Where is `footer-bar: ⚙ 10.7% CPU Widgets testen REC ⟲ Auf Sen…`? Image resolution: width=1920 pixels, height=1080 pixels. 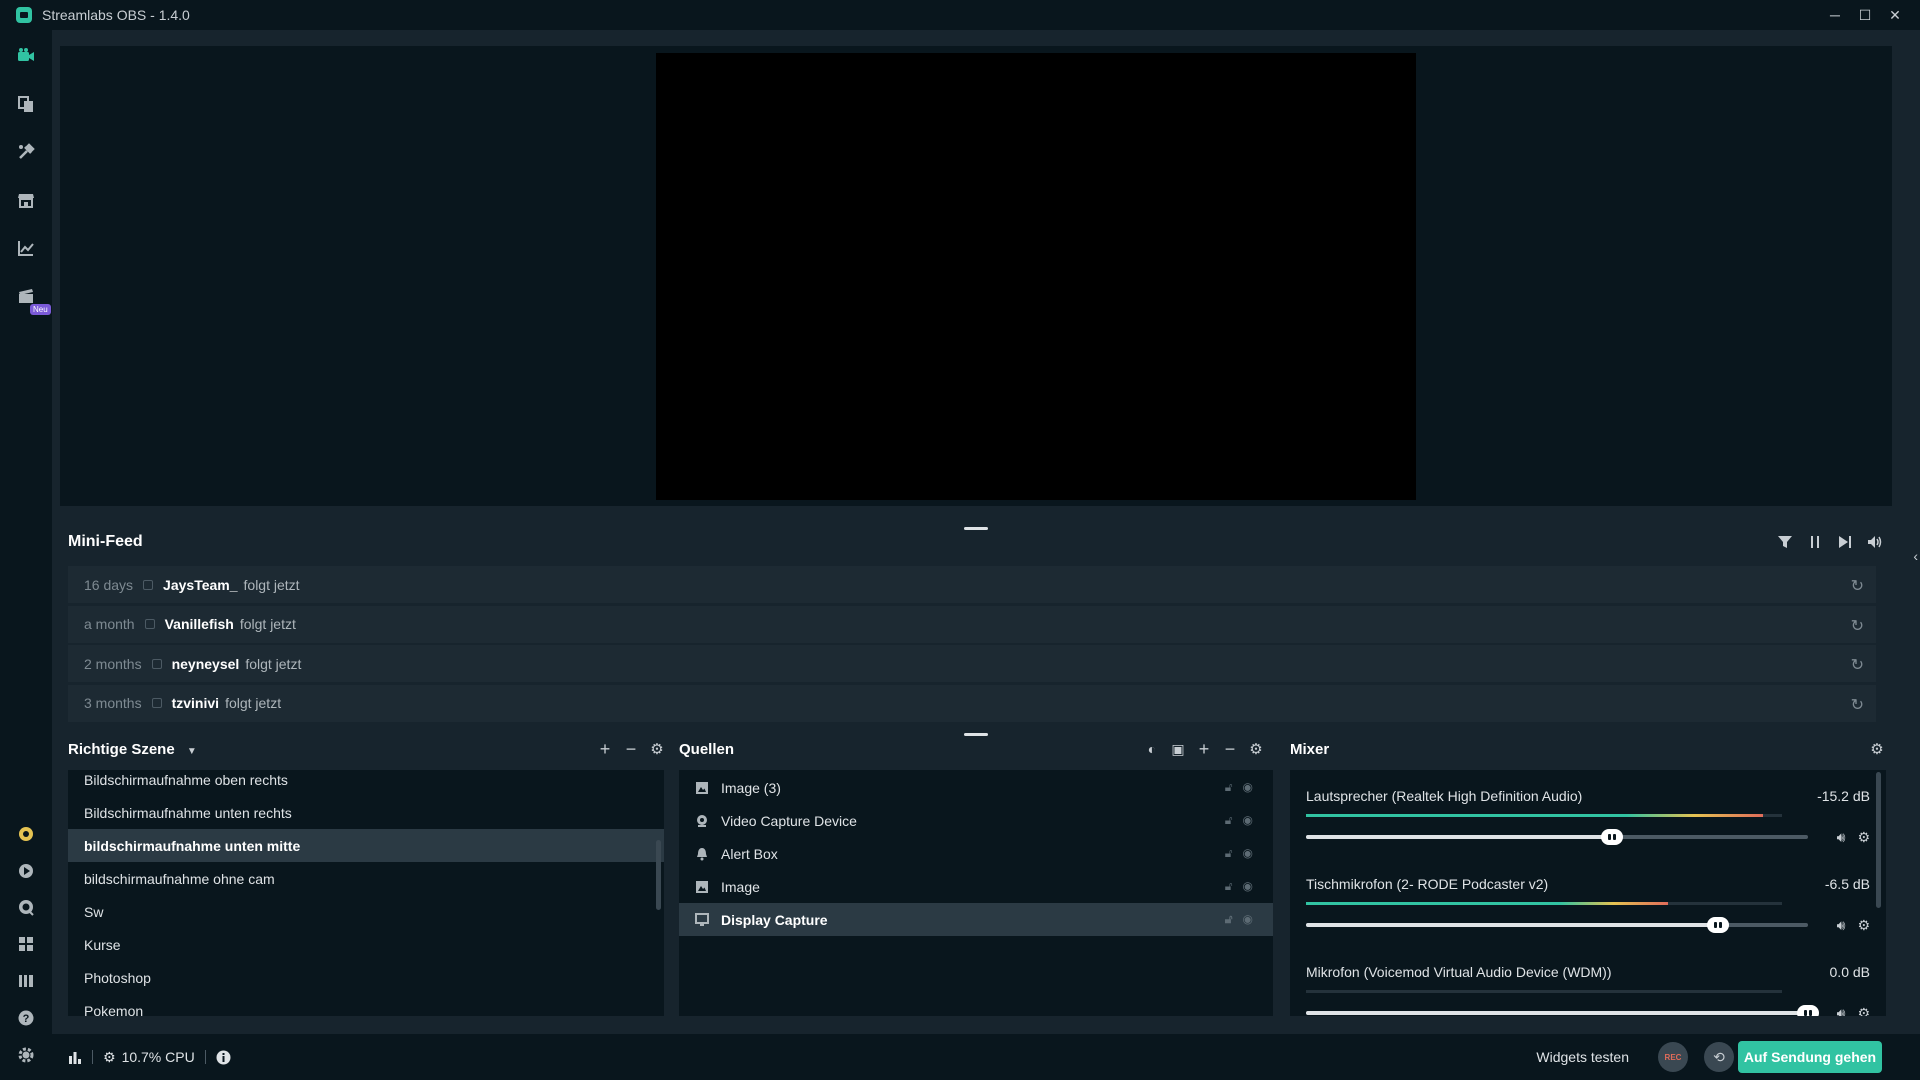 footer-bar: ⚙ 10.7% CPU Widgets testen REC ⟲ Auf Sen… is located at coordinates (986, 1057).